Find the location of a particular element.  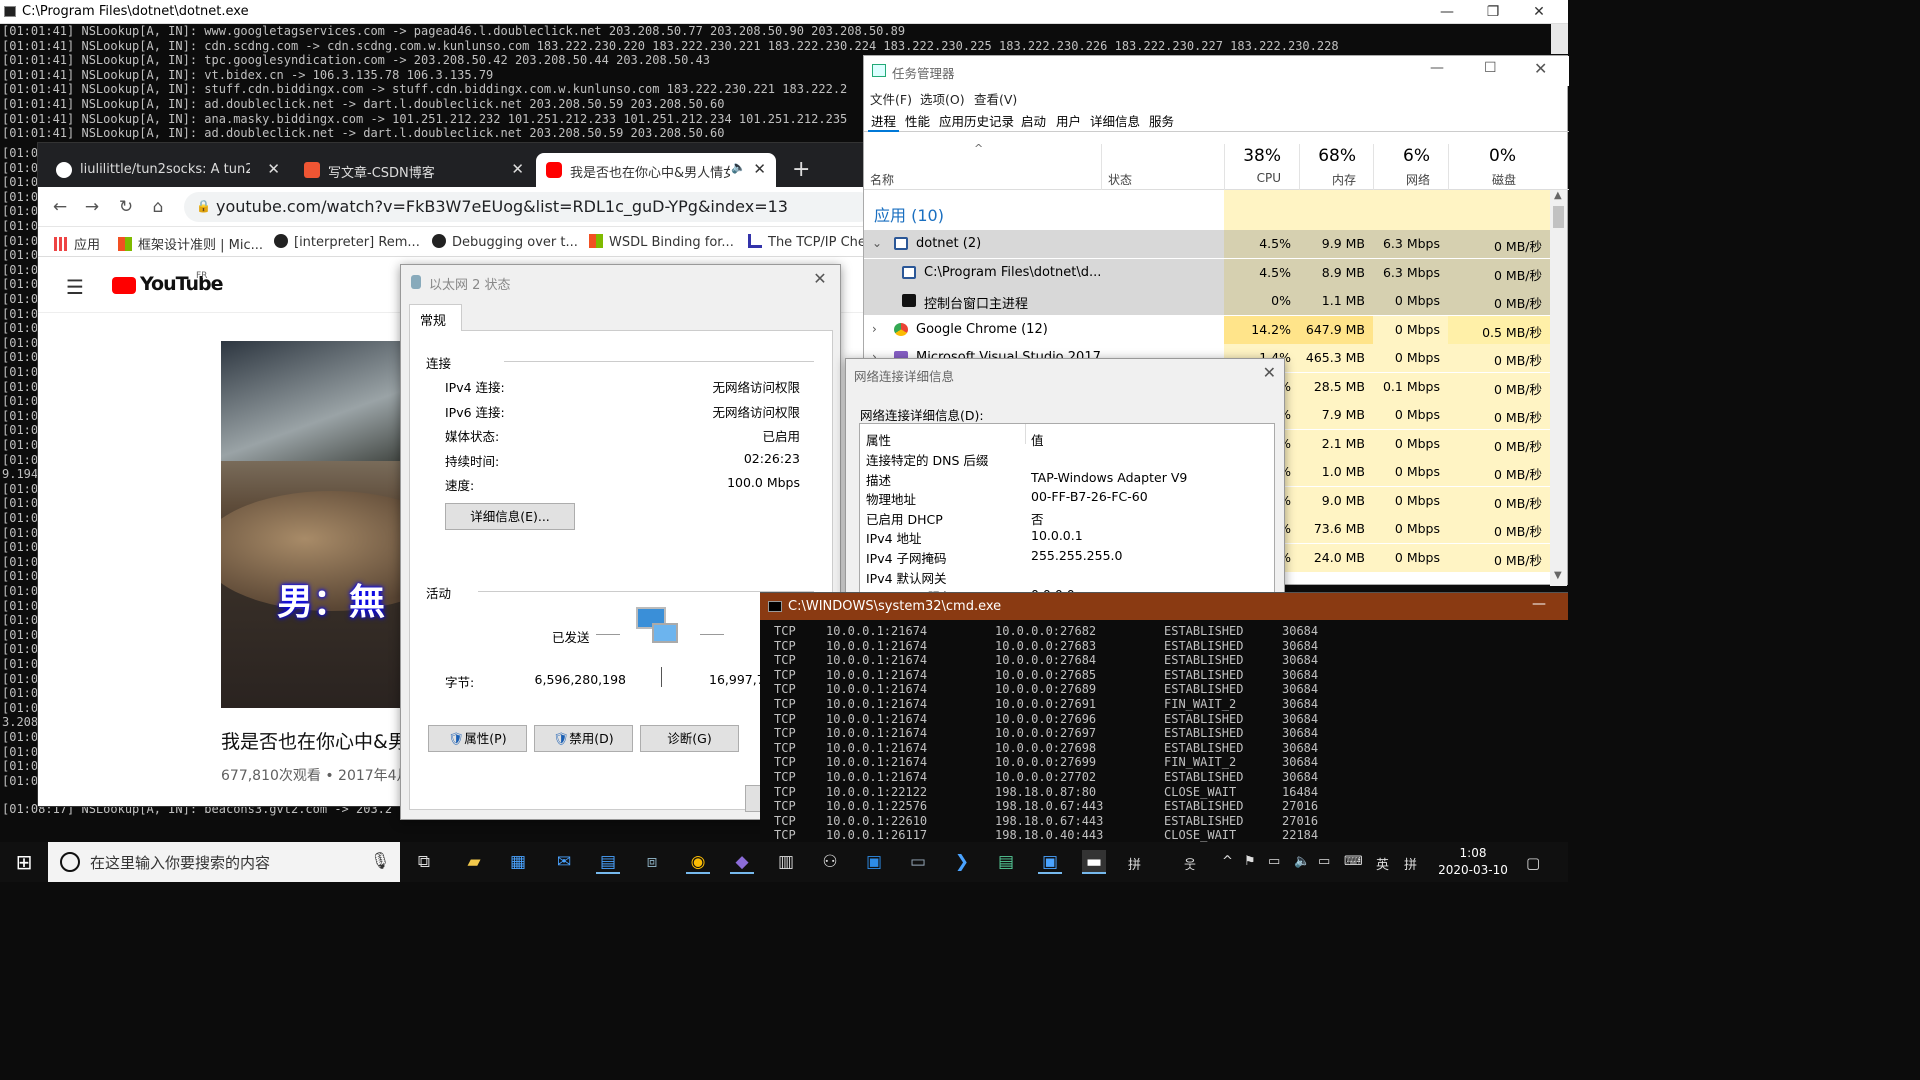

volume-icon: 🔈 is located at coordinates (1302, 861).